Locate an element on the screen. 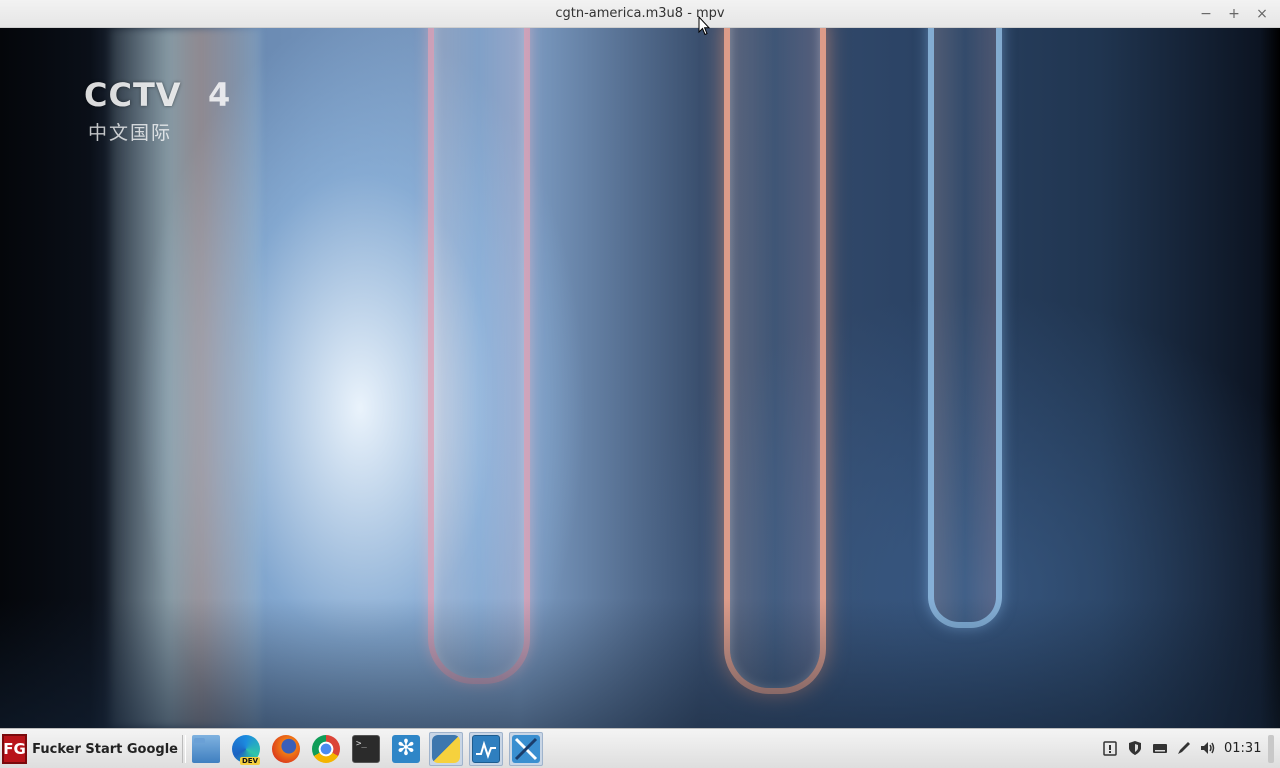  launcher-chrome is located at coordinates (326, 749).